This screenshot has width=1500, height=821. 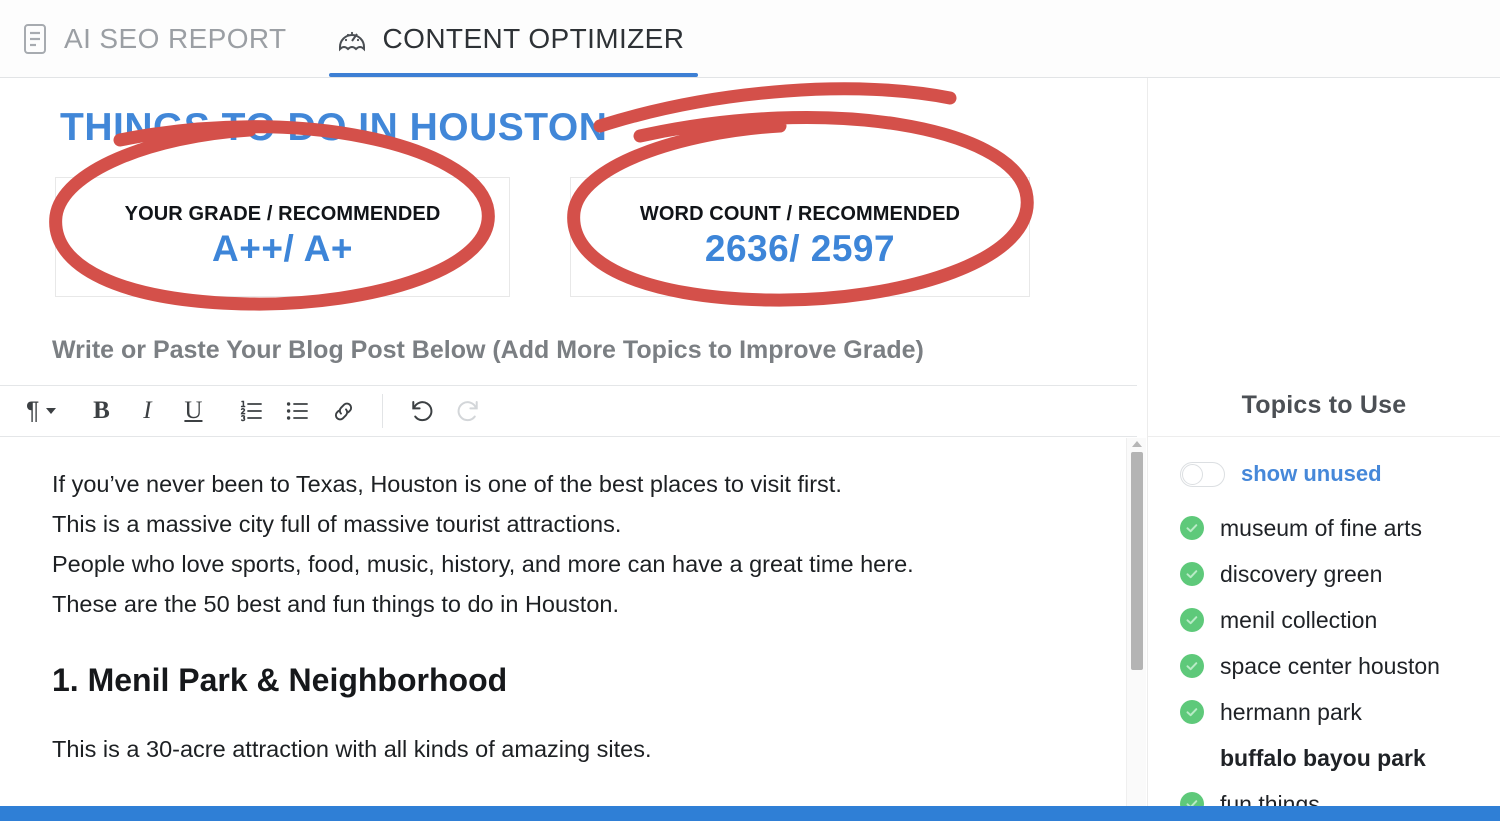 I want to click on scroll-up-arrow-icon, so click(x=1137, y=444).